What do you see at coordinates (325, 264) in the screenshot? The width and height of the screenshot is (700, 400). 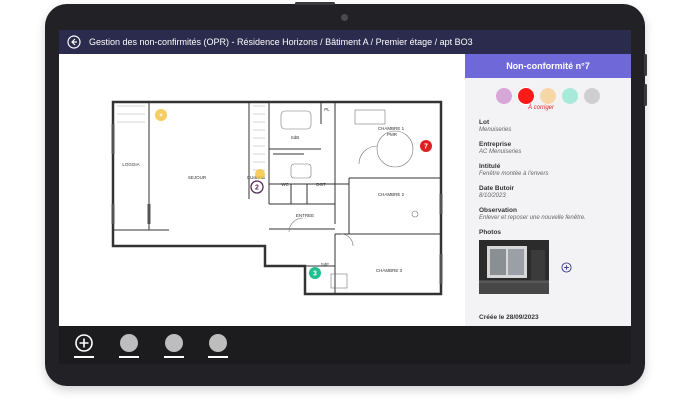 I see `room-sde: SdE` at bounding box center [325, 264].